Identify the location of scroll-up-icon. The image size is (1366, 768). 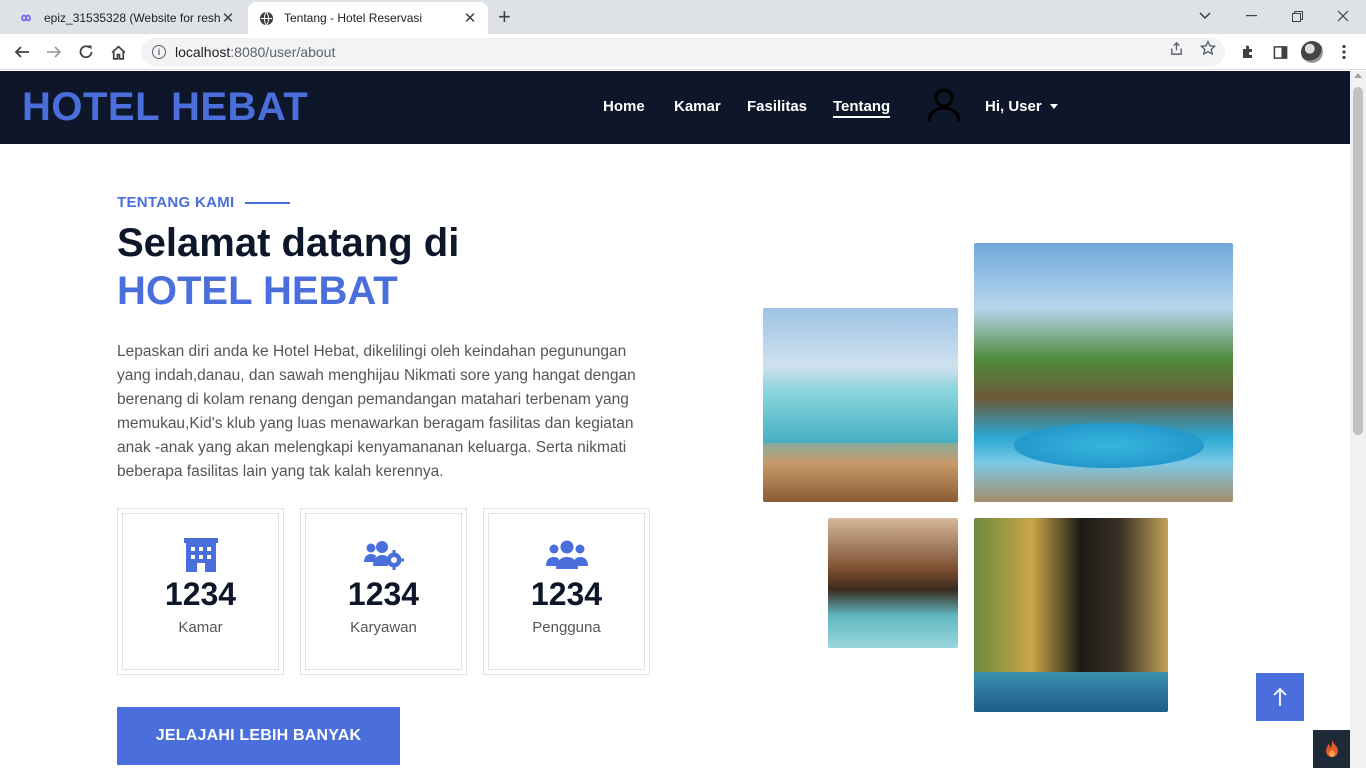
(1358, 75).